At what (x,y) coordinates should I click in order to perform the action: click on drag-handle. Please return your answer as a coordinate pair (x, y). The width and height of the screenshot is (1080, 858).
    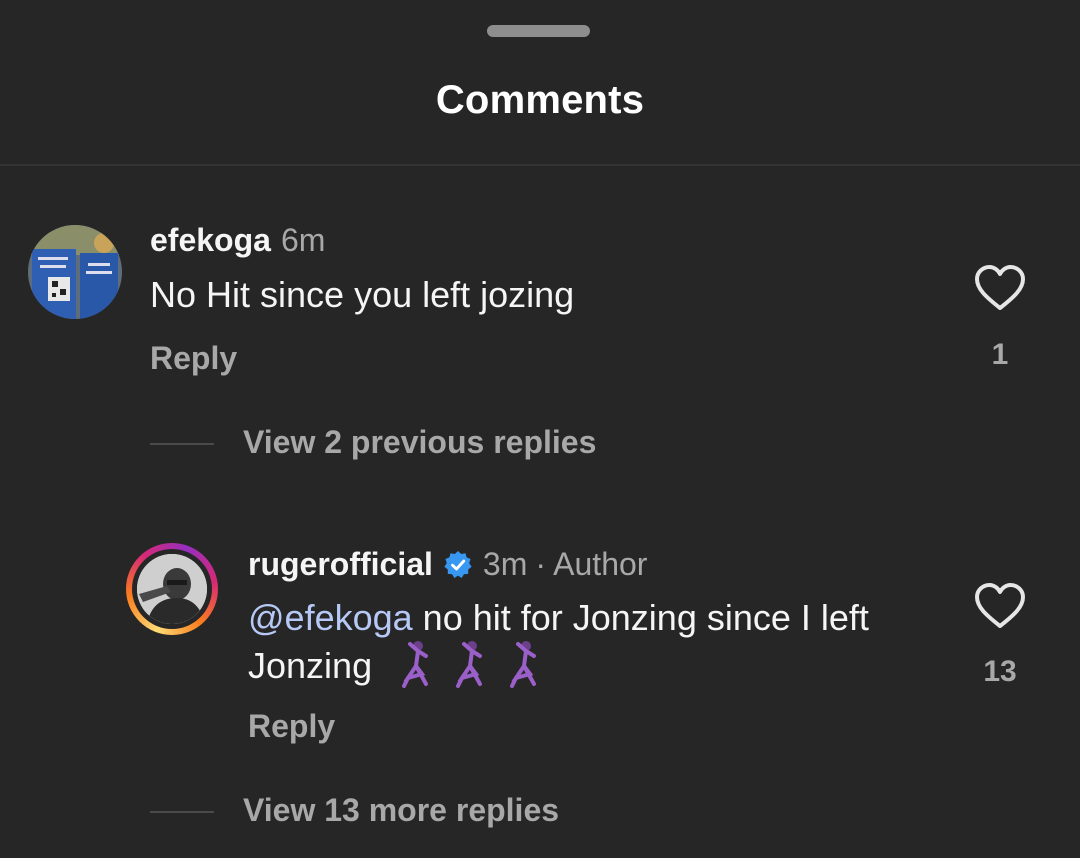
    Looking at the image, I should click on (538, 31).